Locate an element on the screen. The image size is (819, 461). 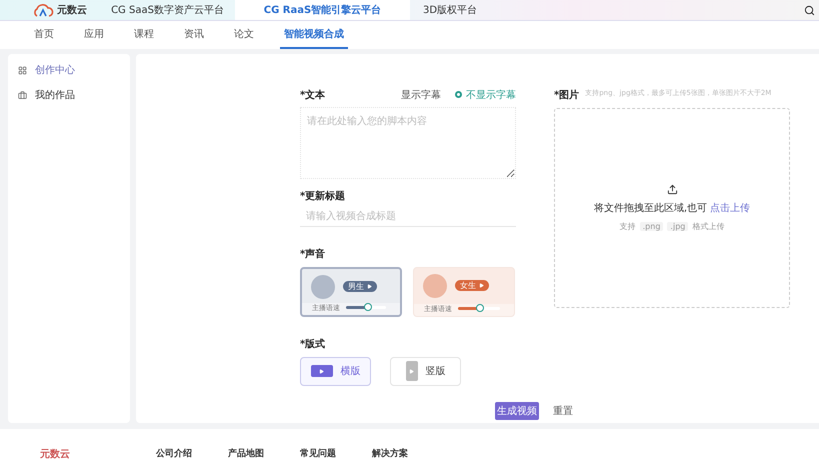
sidebar-item: 我的作品 is located at coordinates (55, 95).